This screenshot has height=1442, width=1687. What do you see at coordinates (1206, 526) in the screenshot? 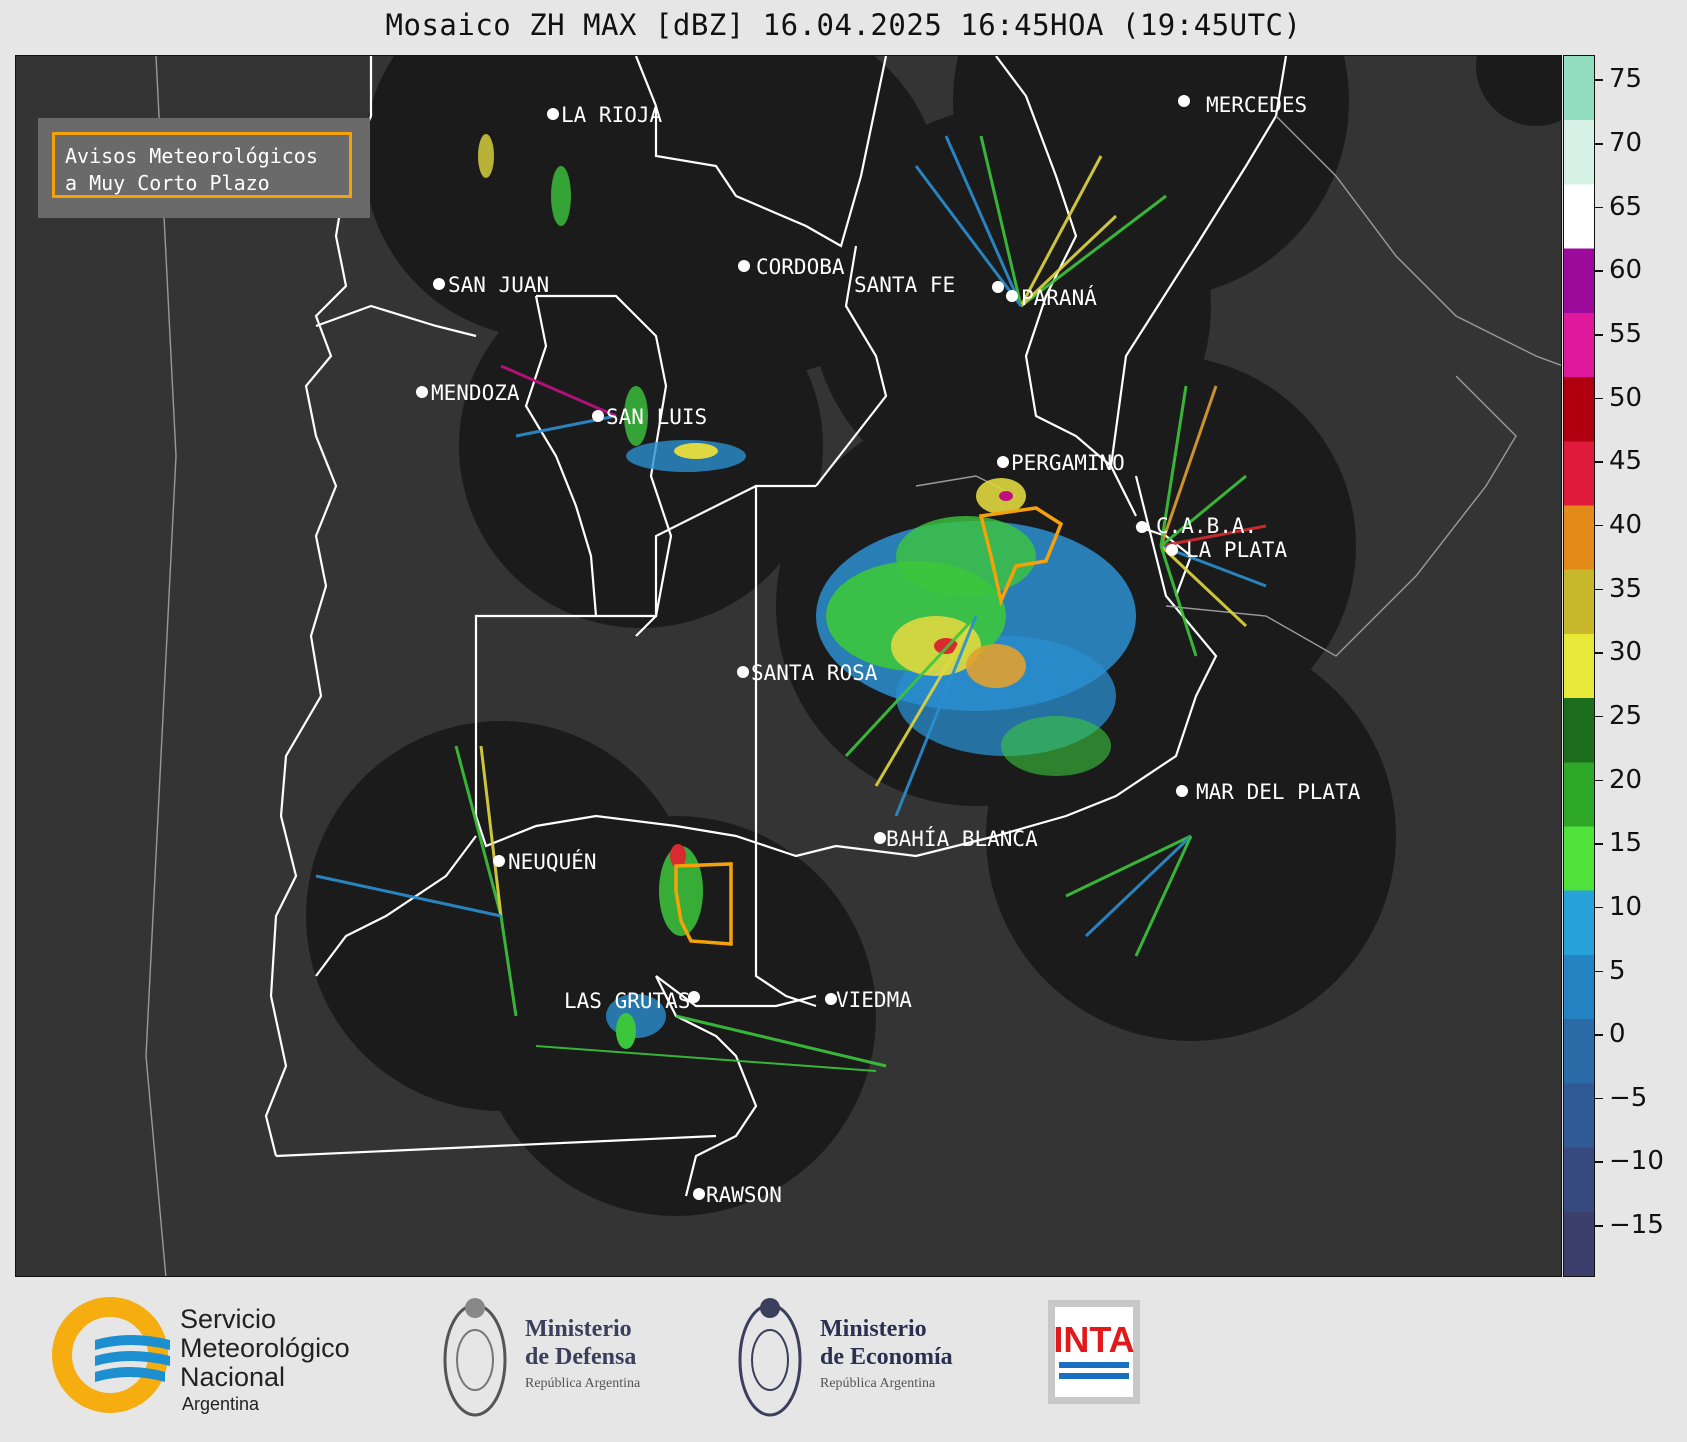
I see `city-label: C.A.B.A.` at bounding box center [1206, 526].